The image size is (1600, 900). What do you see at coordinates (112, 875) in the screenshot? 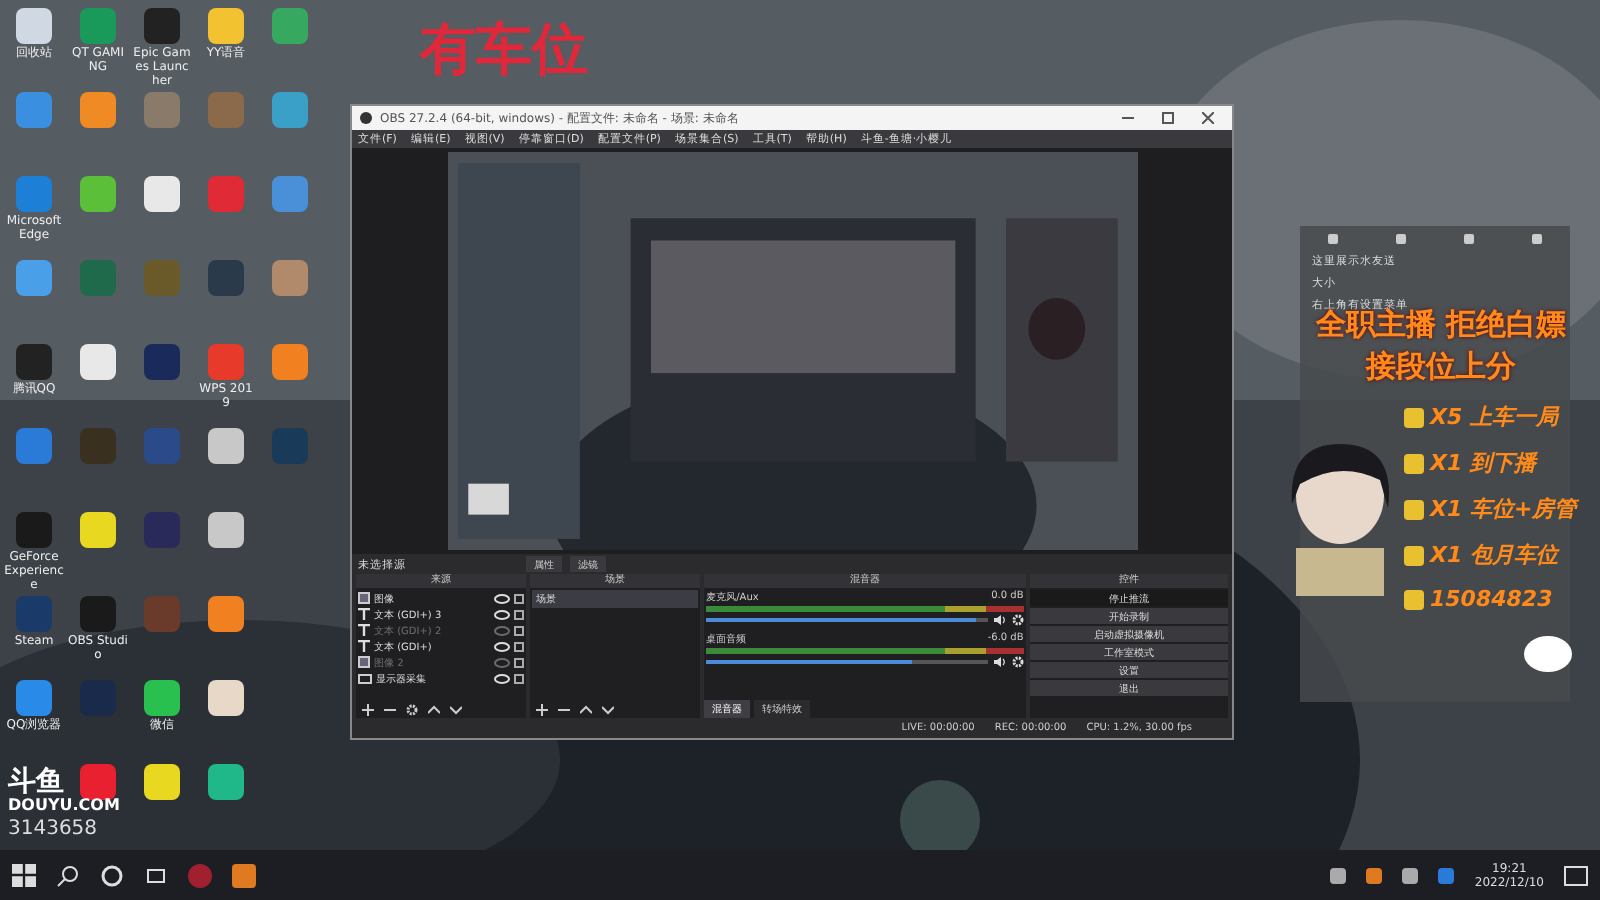
I see `circle-icon` at bounding box center [112, 875].